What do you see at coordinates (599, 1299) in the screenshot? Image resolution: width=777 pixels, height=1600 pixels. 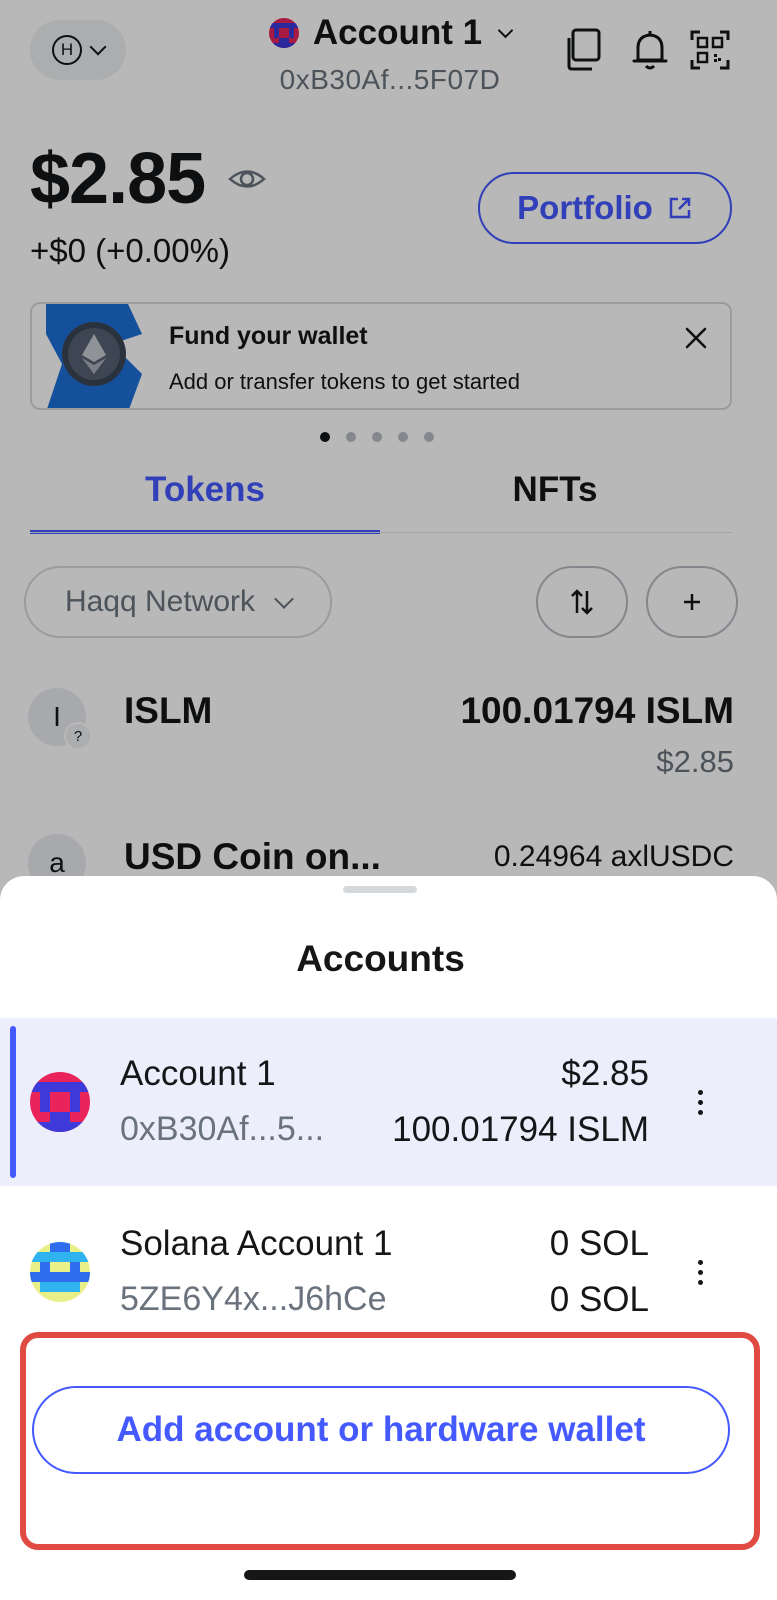 I see `account-token-balance: 0 SOL` at bounding box center [599, 1299].